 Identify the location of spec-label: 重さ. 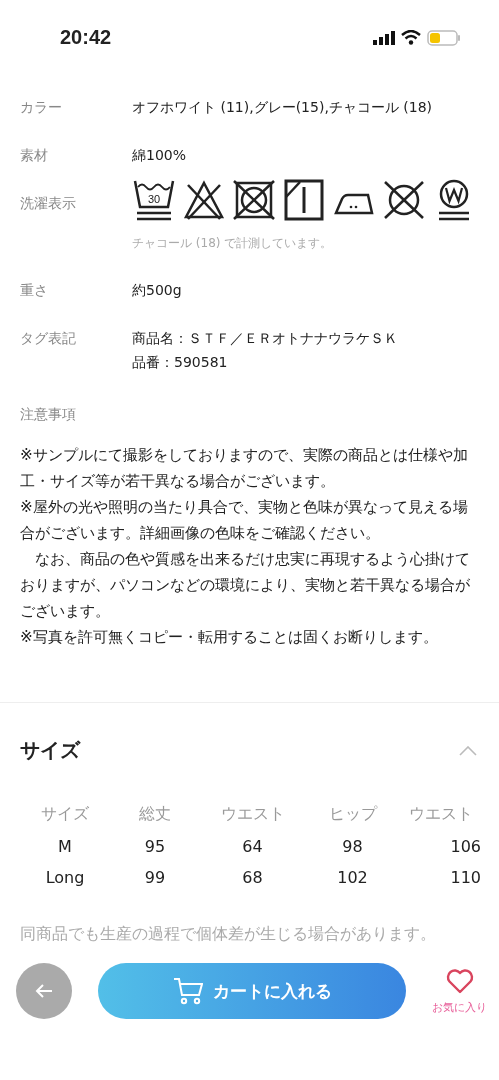
(34, 291).